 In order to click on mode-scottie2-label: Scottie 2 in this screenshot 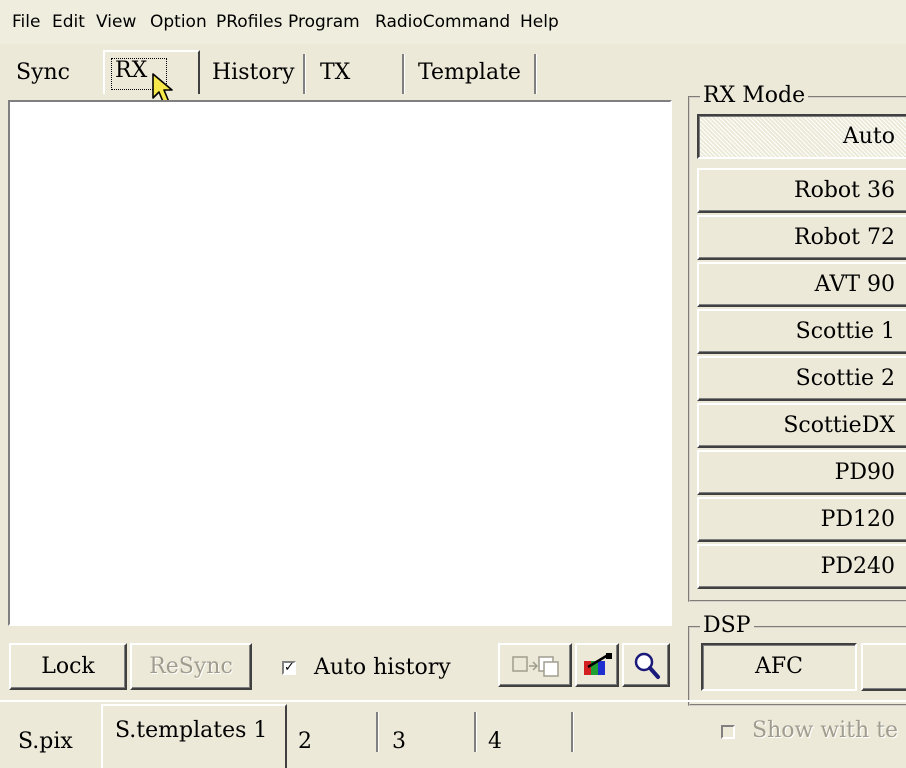, I will do `click(845, 378)`.